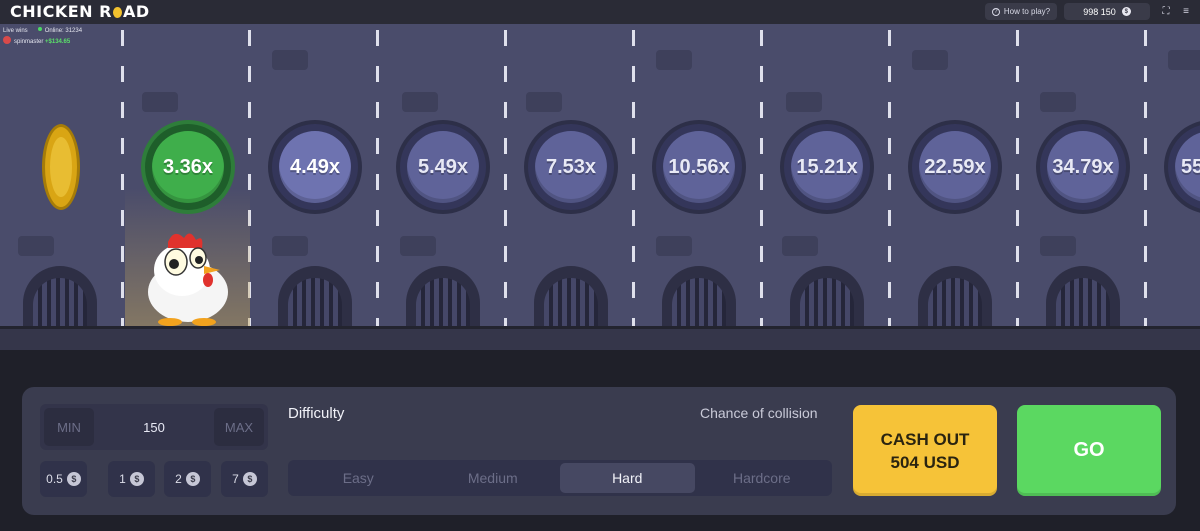  I want to click on bet-amount-box: MIN 150 MAX, so click(154, 427).